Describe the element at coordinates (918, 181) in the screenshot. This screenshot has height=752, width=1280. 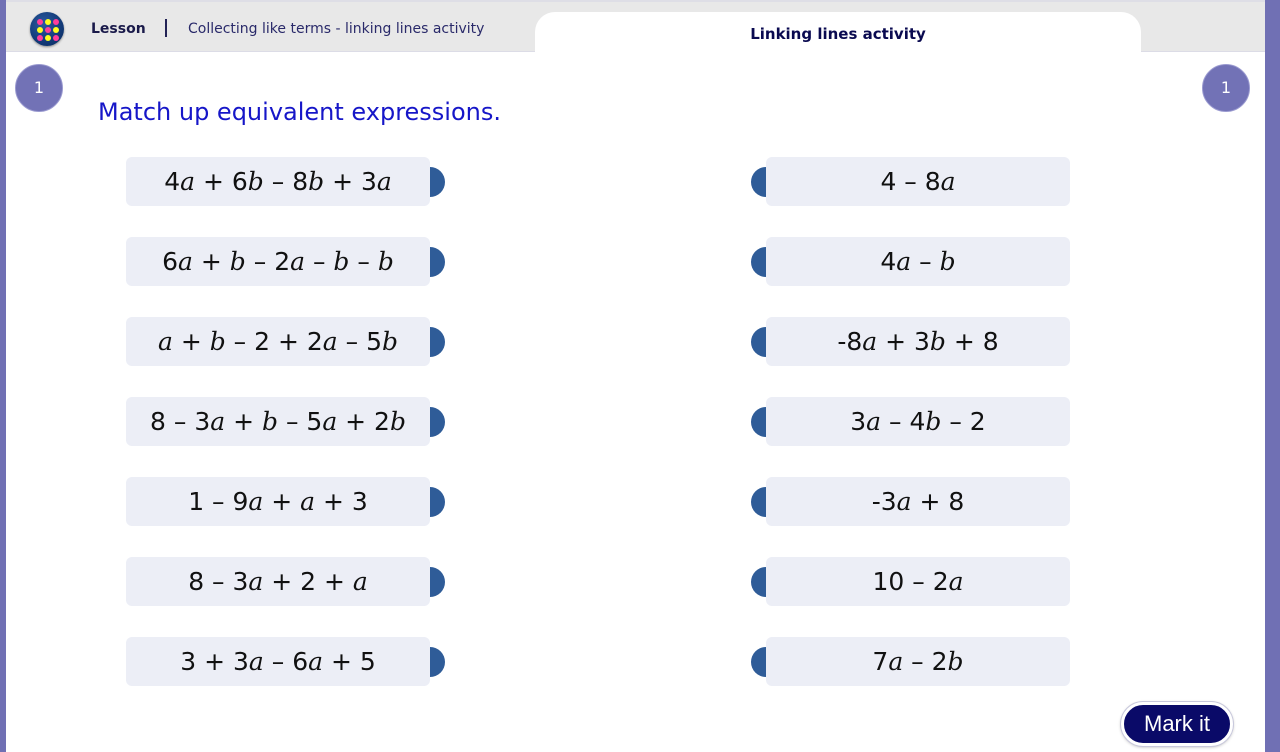
I see `right-expression-card: 4 – 8a` at that location.